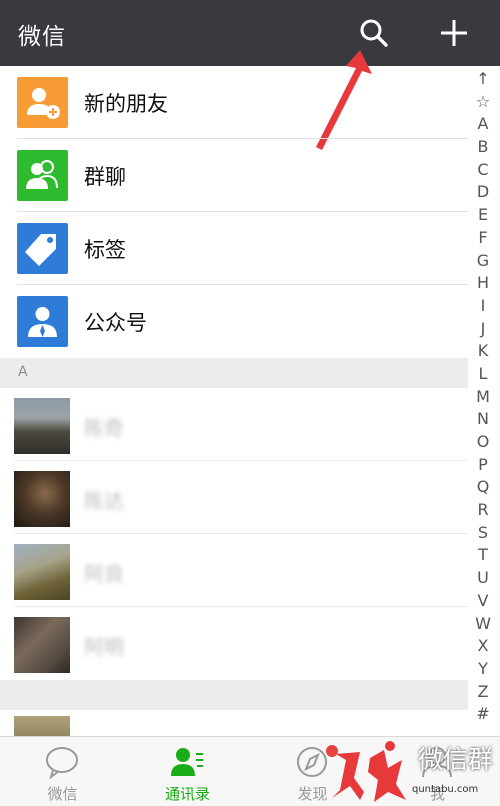 The height and width of the screenshot is (806, 500). I want to click on list-item-official-accounts: 公众号, so click(234, 321).